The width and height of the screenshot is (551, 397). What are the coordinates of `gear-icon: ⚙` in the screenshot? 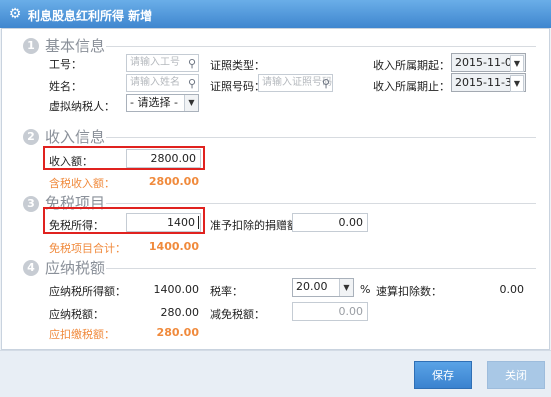 It's located at (15, 14).